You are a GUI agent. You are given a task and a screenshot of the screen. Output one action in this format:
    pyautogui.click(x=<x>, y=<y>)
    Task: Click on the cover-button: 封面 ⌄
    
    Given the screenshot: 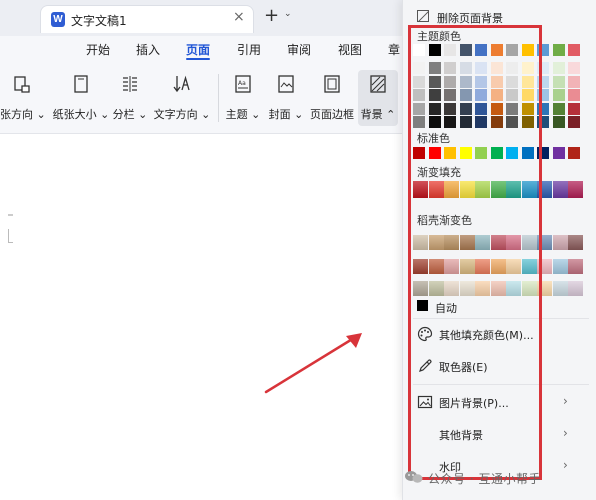 What is the action you would take?
    pyautogui.click(x=286, y=98)
    